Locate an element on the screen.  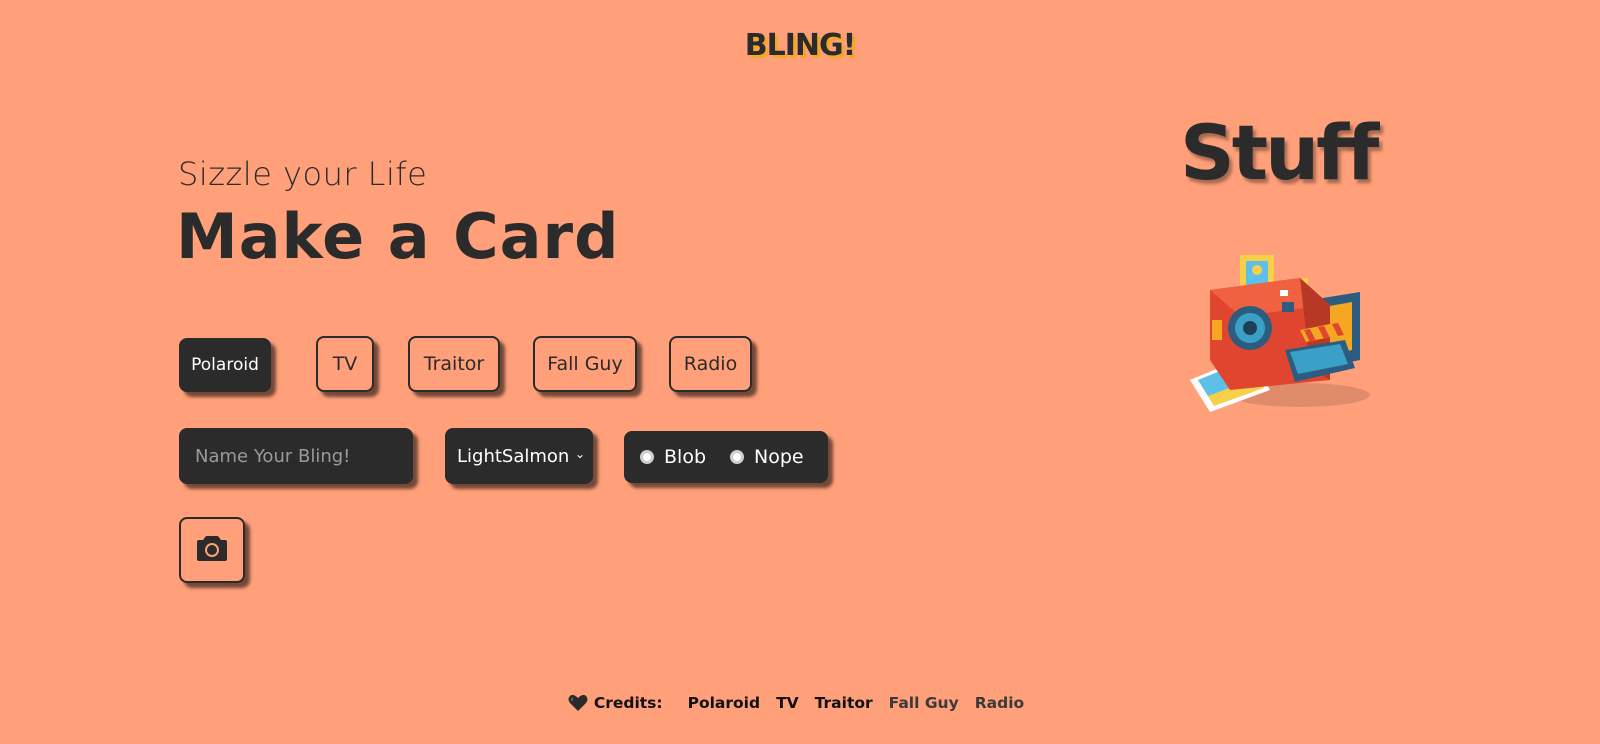
hero-title: Make a Card is located at coordinates (398, 236).